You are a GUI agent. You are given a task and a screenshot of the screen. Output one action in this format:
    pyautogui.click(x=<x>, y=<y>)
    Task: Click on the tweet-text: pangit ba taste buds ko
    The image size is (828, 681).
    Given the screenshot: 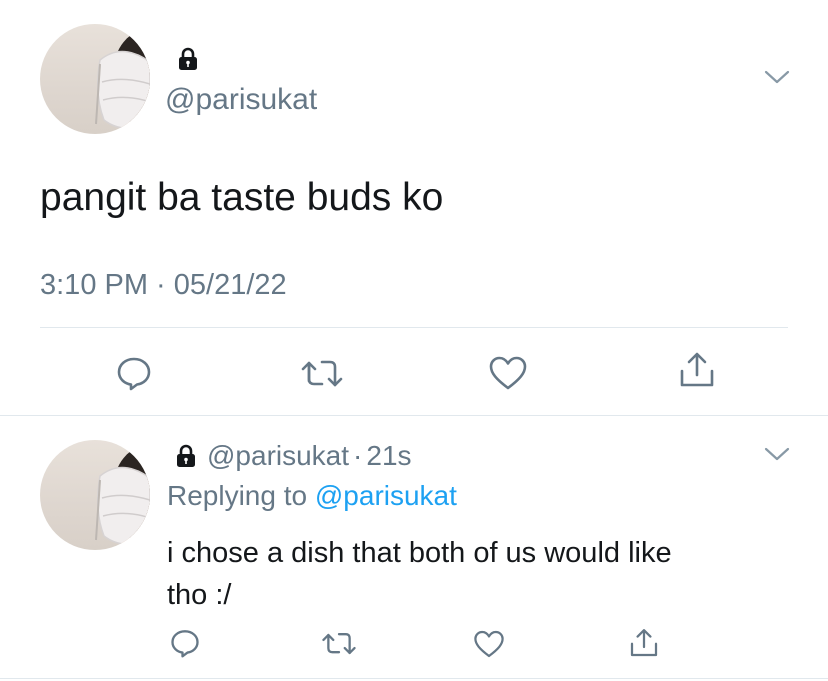 What is the action you would take?
    pyautogui.click(x=242, y=197)
    